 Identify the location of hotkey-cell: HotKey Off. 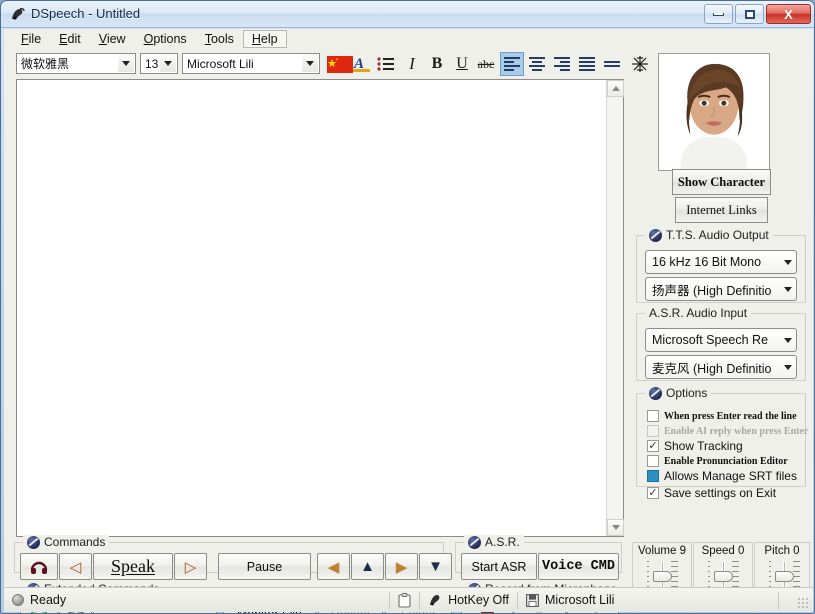
(468, 600).